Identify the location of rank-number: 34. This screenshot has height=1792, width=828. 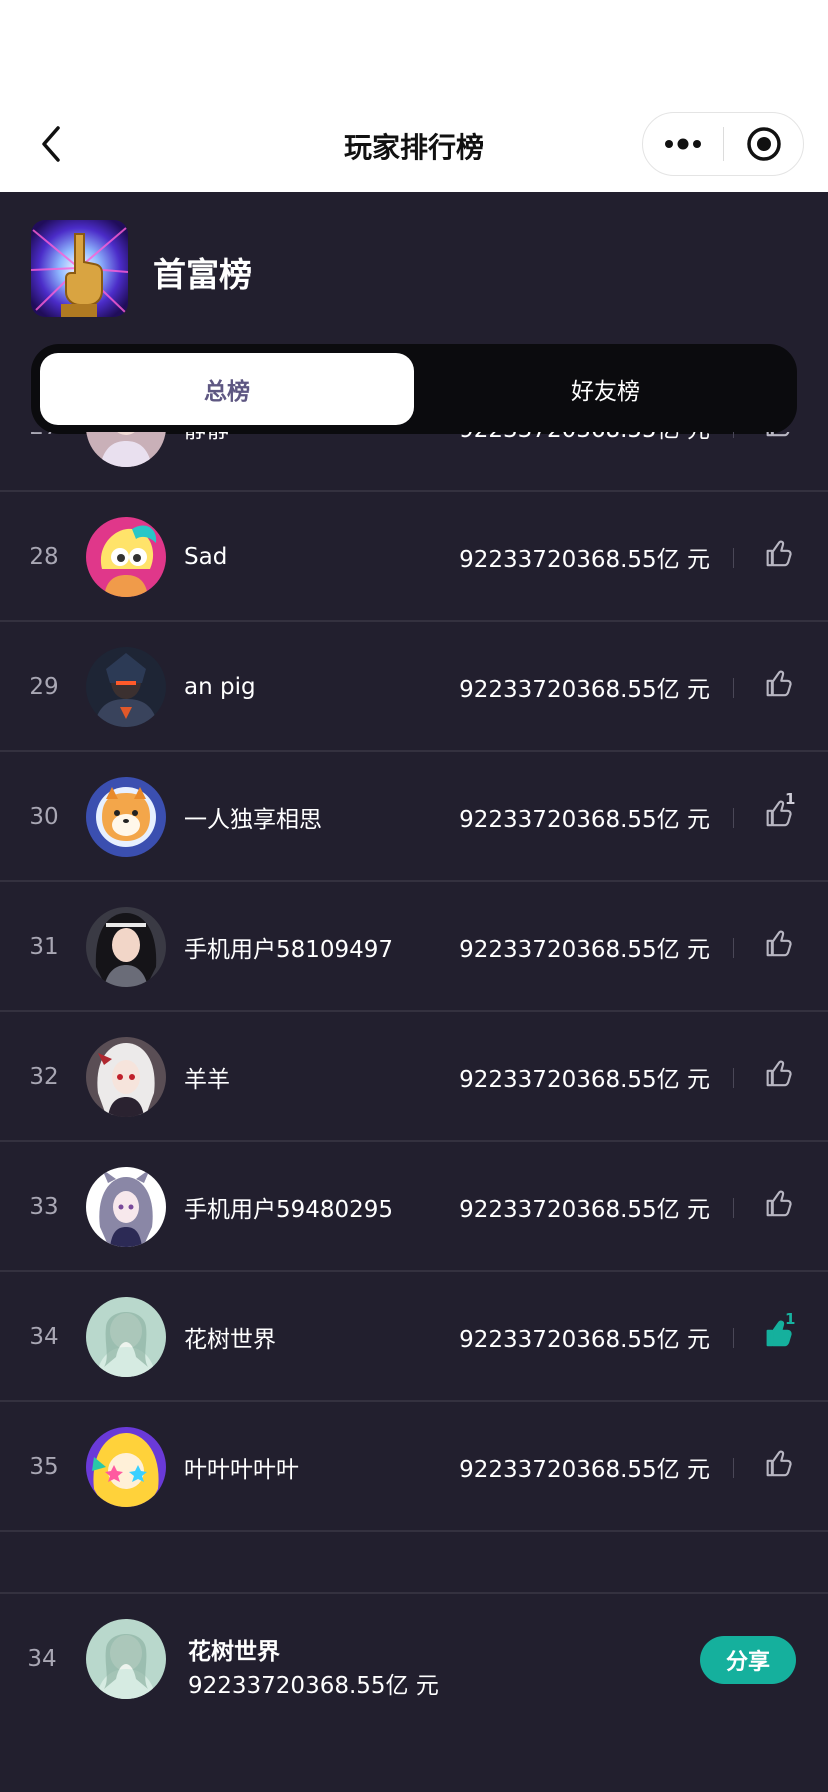
(44, 1337).